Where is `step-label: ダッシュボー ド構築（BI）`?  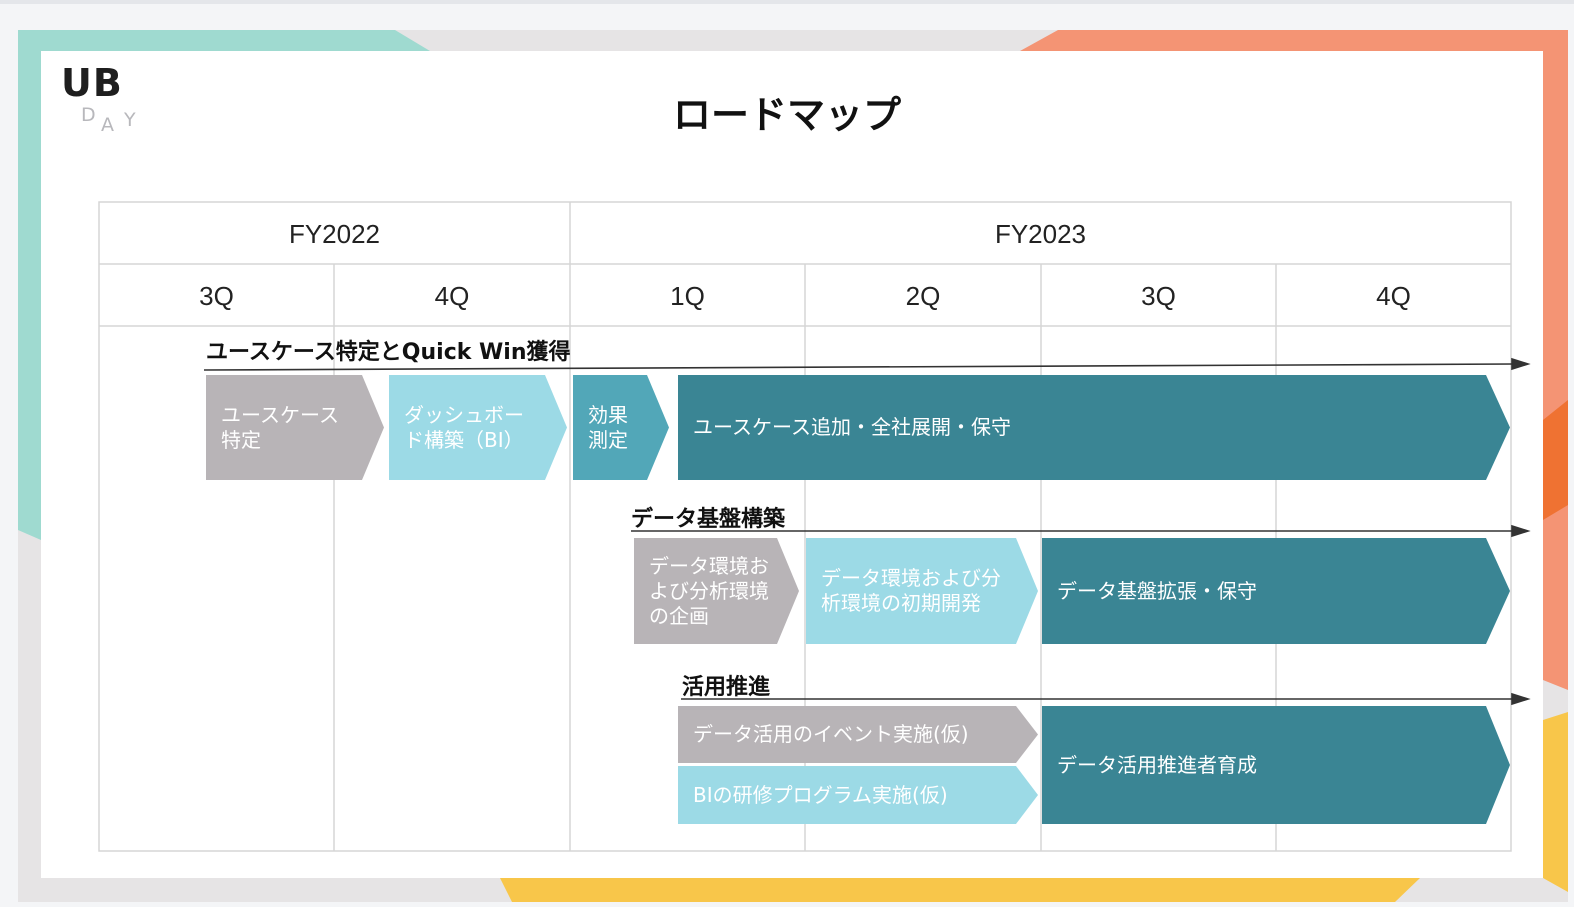 step-label: ダッシュボー ド構築（BI） is located at coordinates (464, 427).